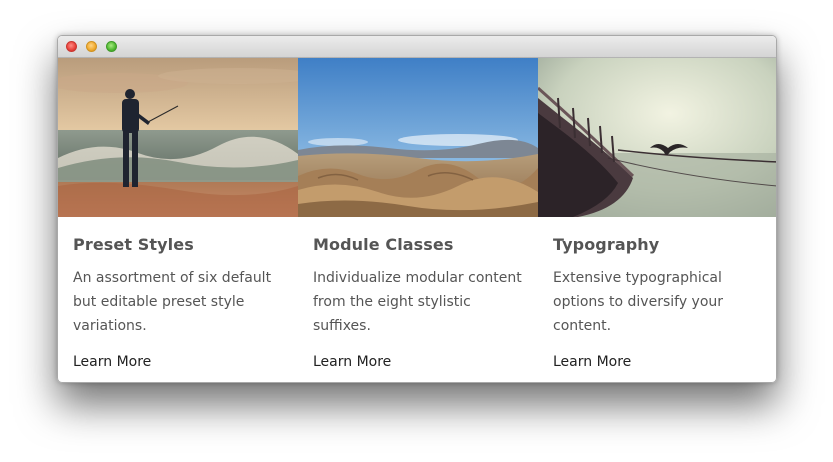  Describe the element at coordinates (657, 137) in the screenshot. I see `boat-and-bird-photo` at that location.